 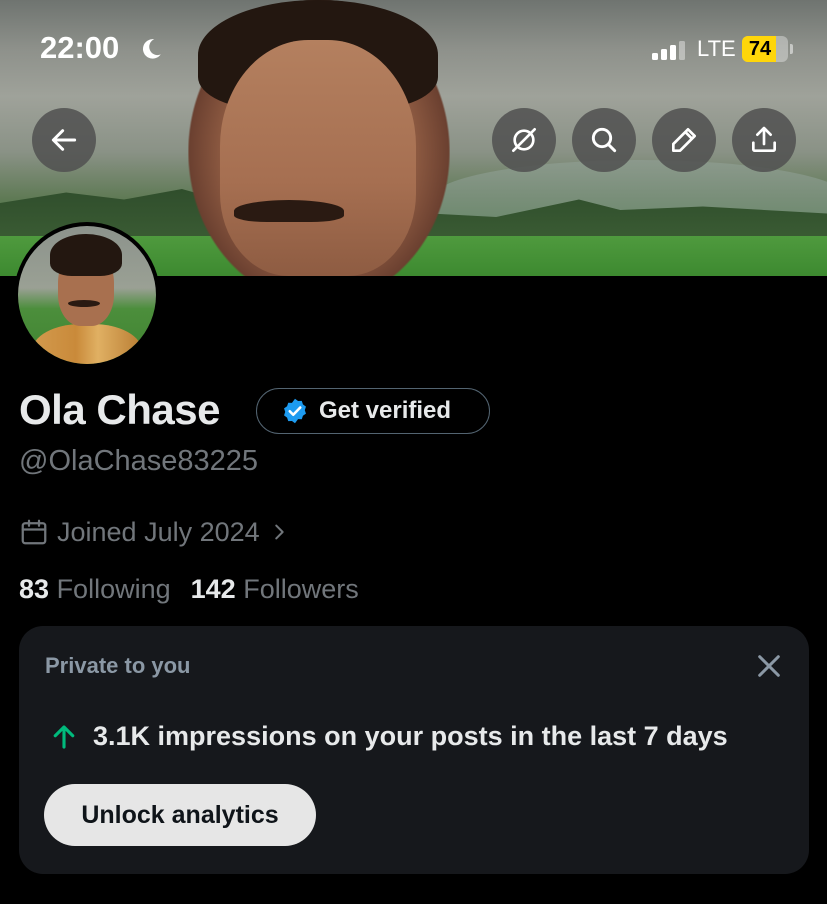 What do you see at coordinates (760, 49) in the screenshot?
I see `battery-percent: 74` at bounding box center [760, 49].